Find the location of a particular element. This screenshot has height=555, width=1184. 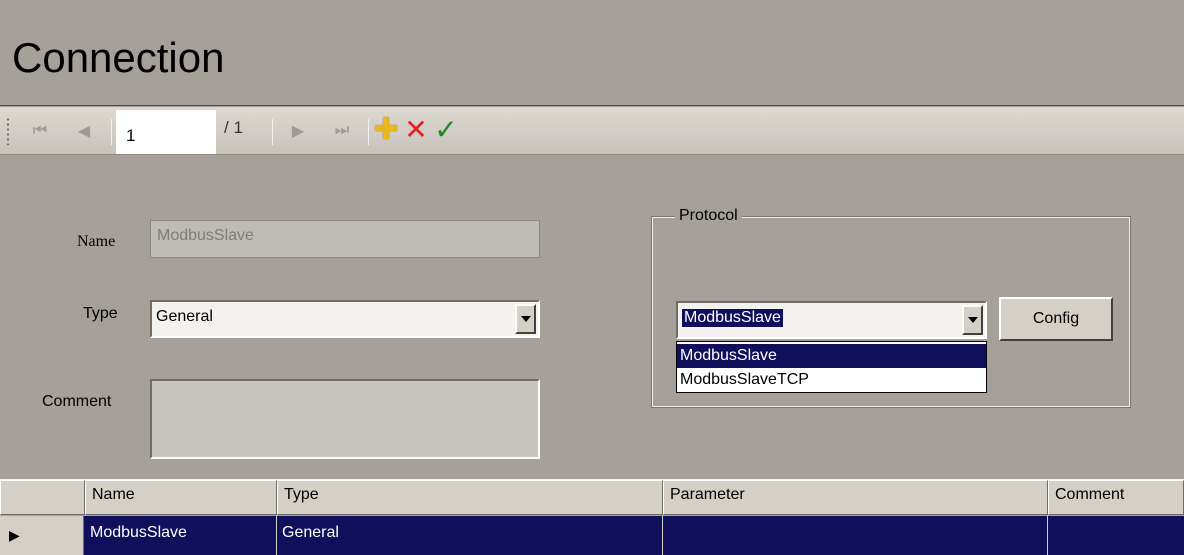

comment-label: Comment is located at coordinates (77, 401).